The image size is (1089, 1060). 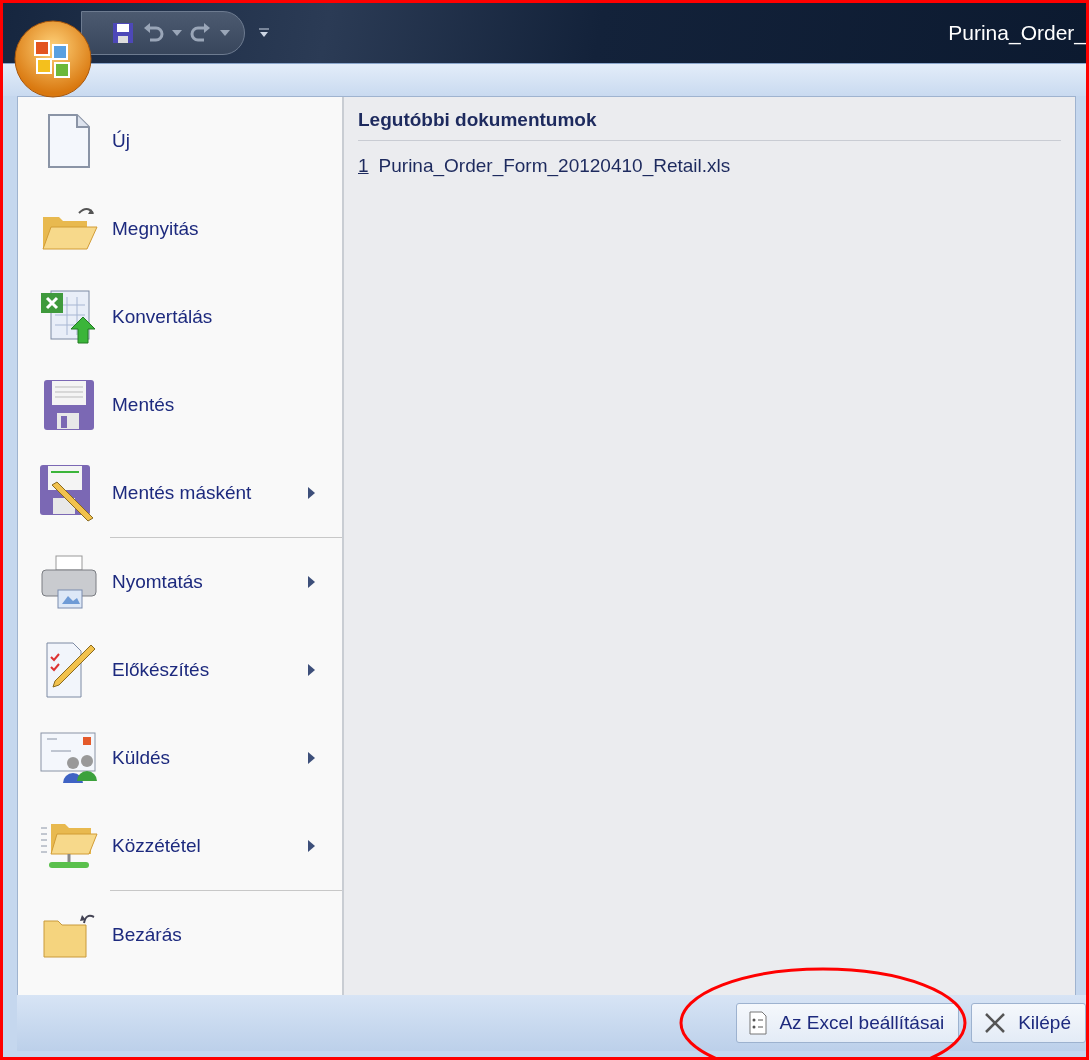 I want to click on menu-item: Nyomtatás, so click(x=180, y=582).